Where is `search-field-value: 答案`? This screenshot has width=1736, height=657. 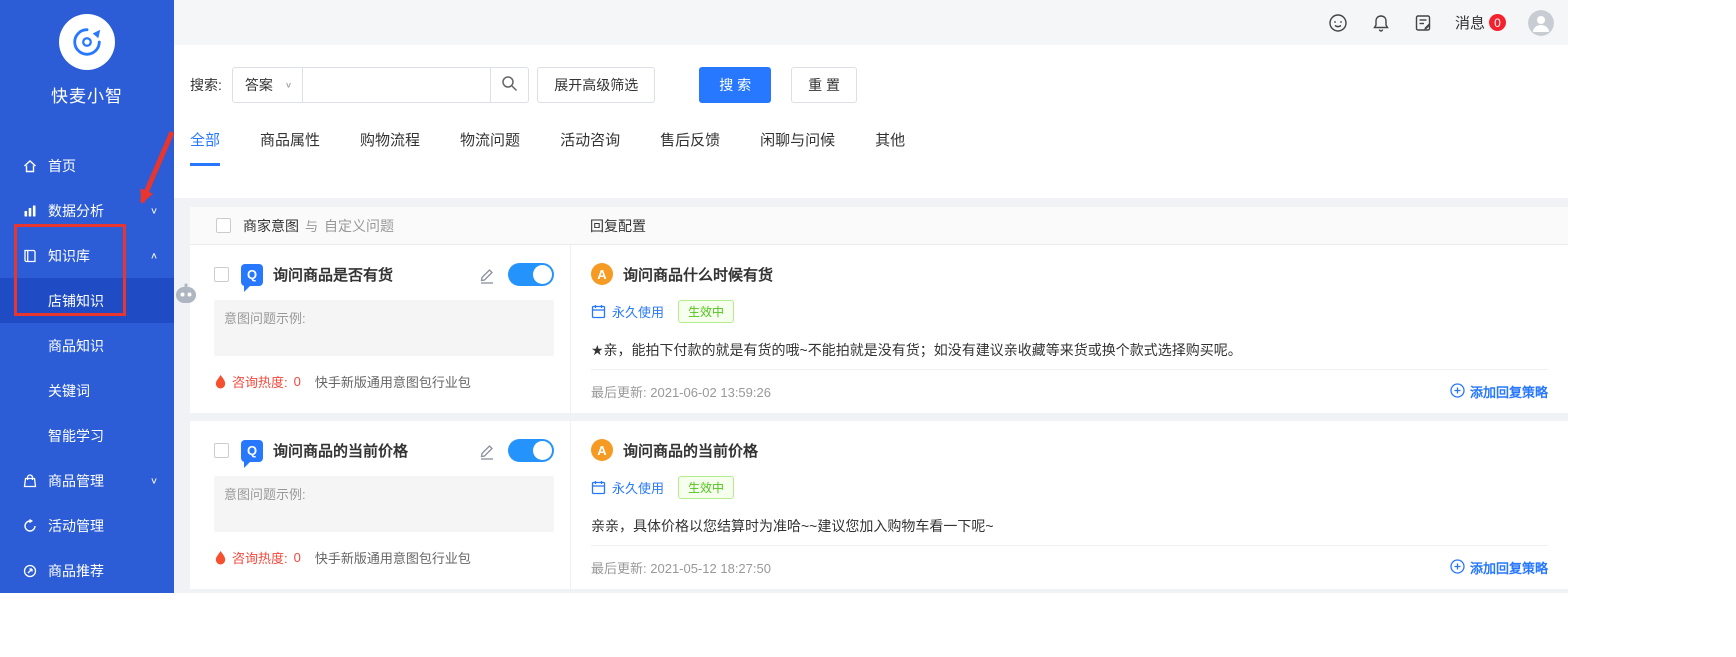
search-field-value: 答案 is located at coordinates (258, 85).